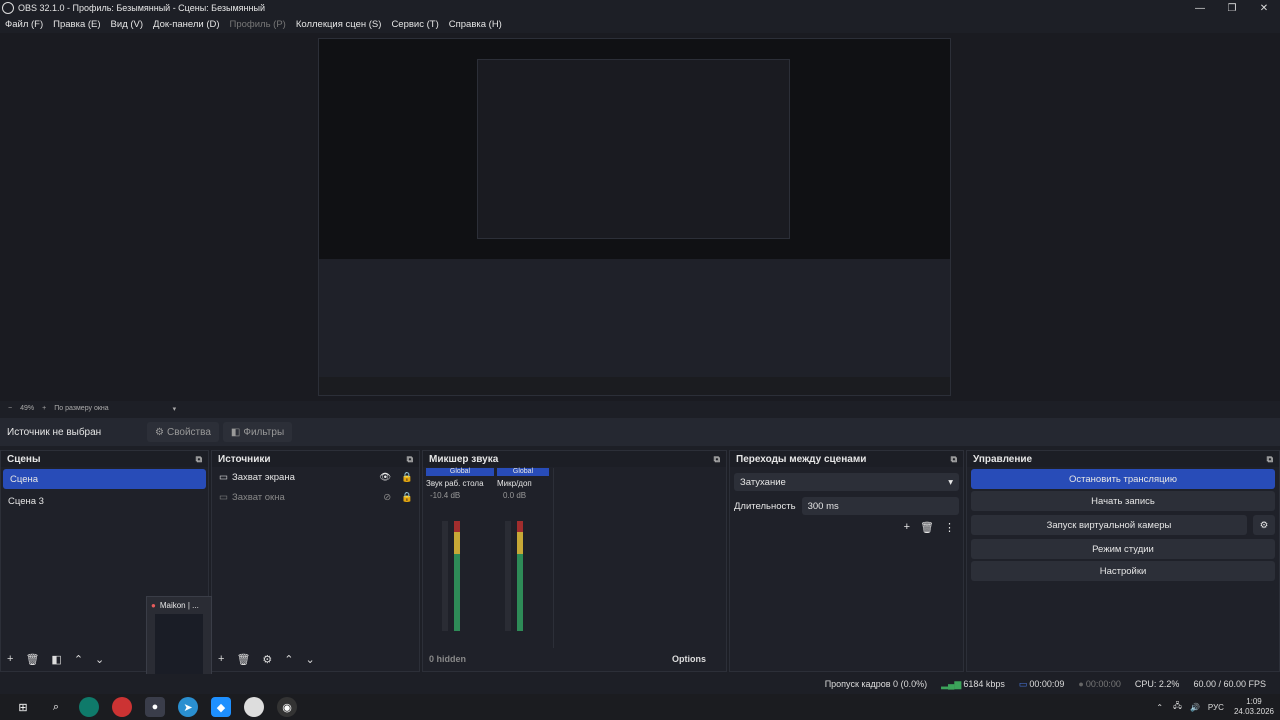 The height and width of the screenshot is (720, 1280). Describe the element at coordinates (1264, 8) in the screenshot. I see `close-button: ✕` at that location.